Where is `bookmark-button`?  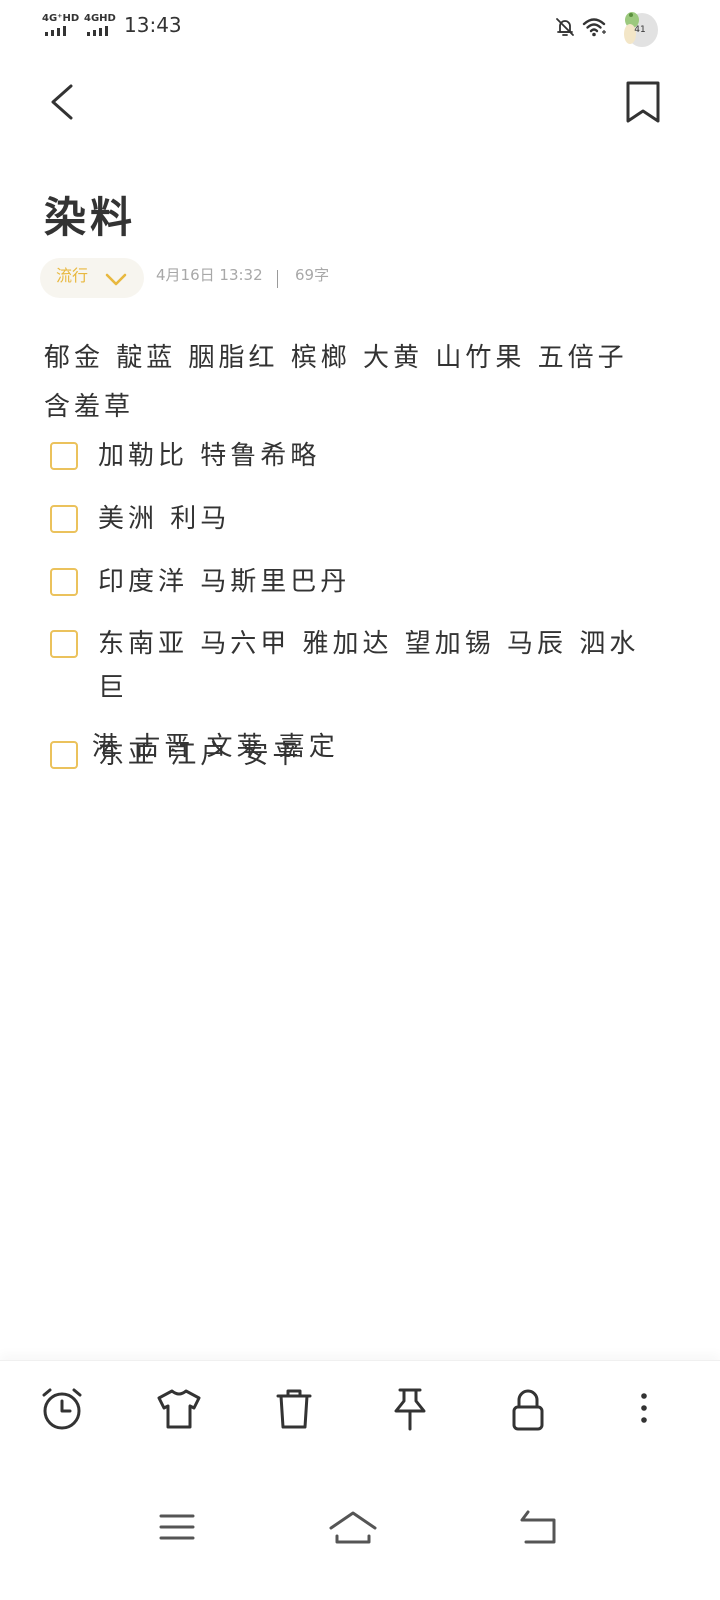 bookmark-button is located at coordinates (643, 103).